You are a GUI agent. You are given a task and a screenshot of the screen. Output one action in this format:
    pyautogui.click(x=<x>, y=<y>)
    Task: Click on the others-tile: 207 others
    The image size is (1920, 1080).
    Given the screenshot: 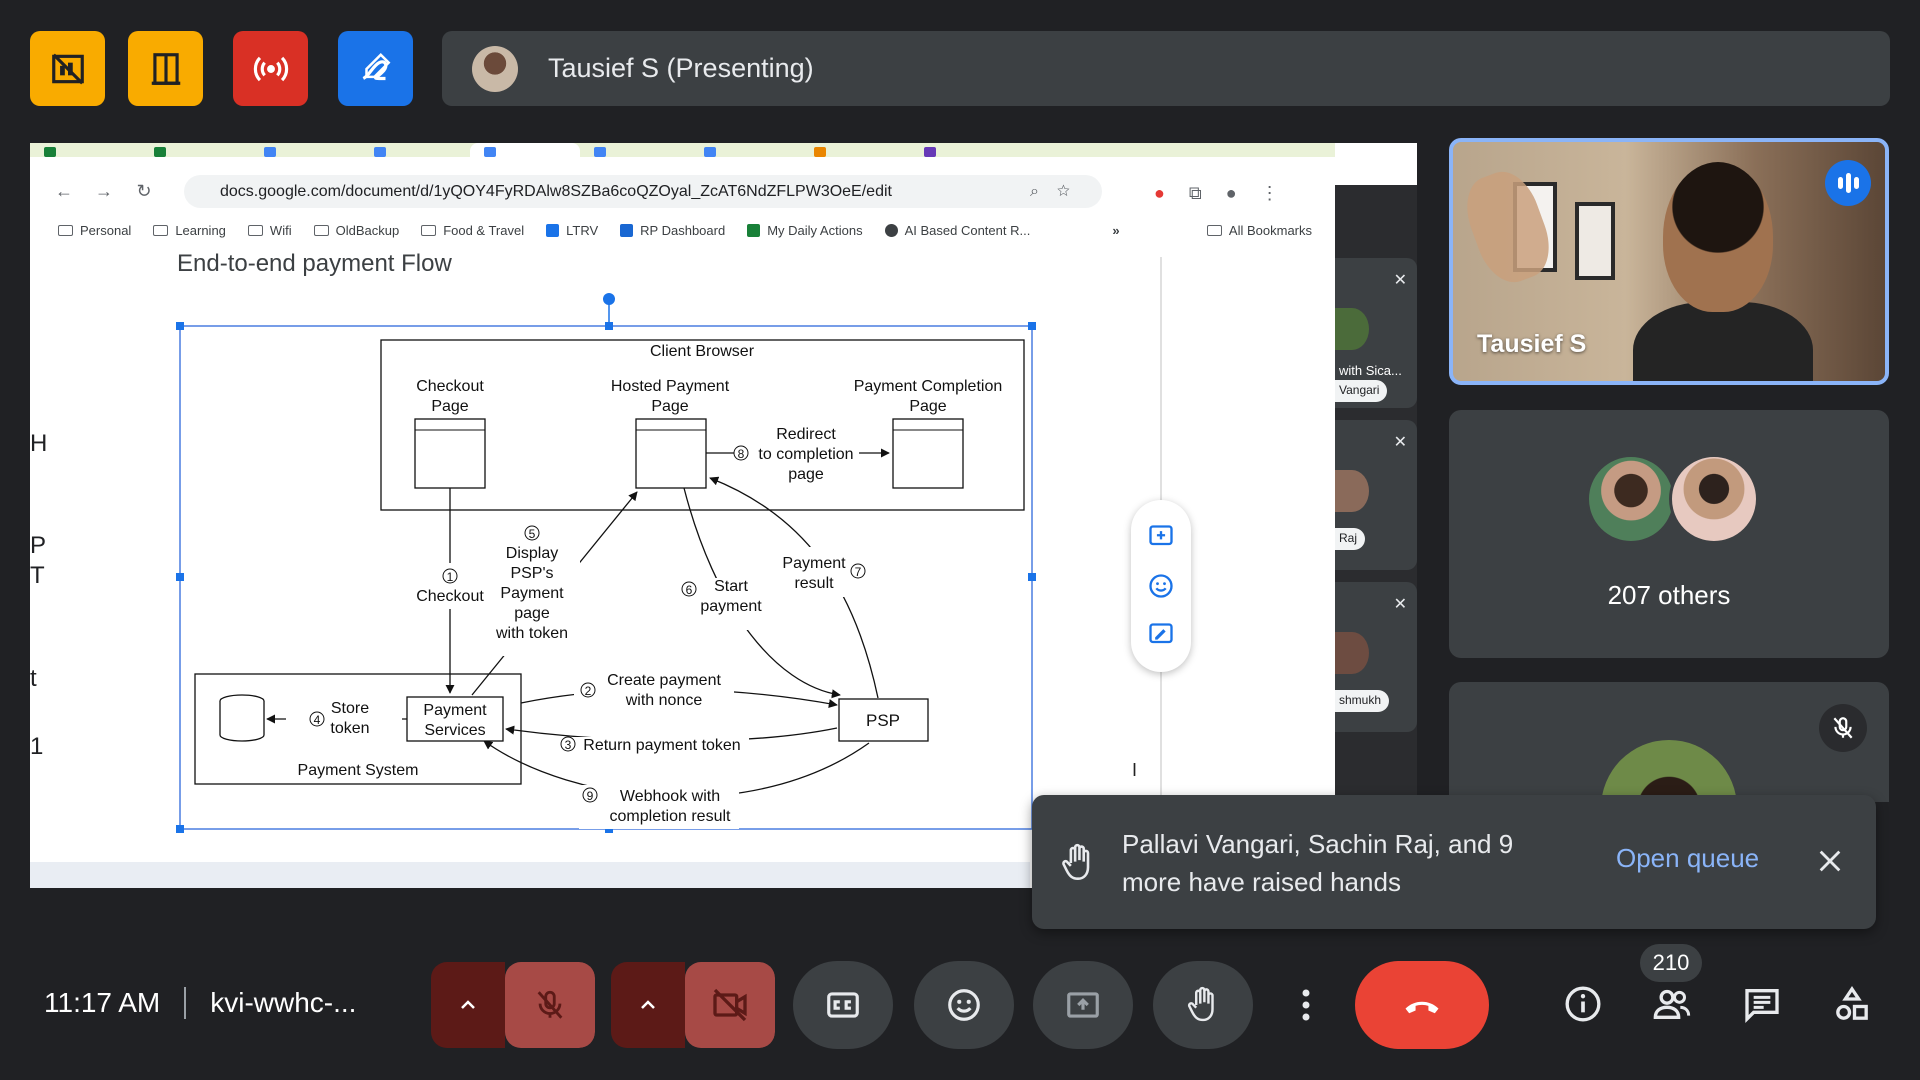 What is the action you would take?
    pyautogui.click(x=1669, y=534)
    